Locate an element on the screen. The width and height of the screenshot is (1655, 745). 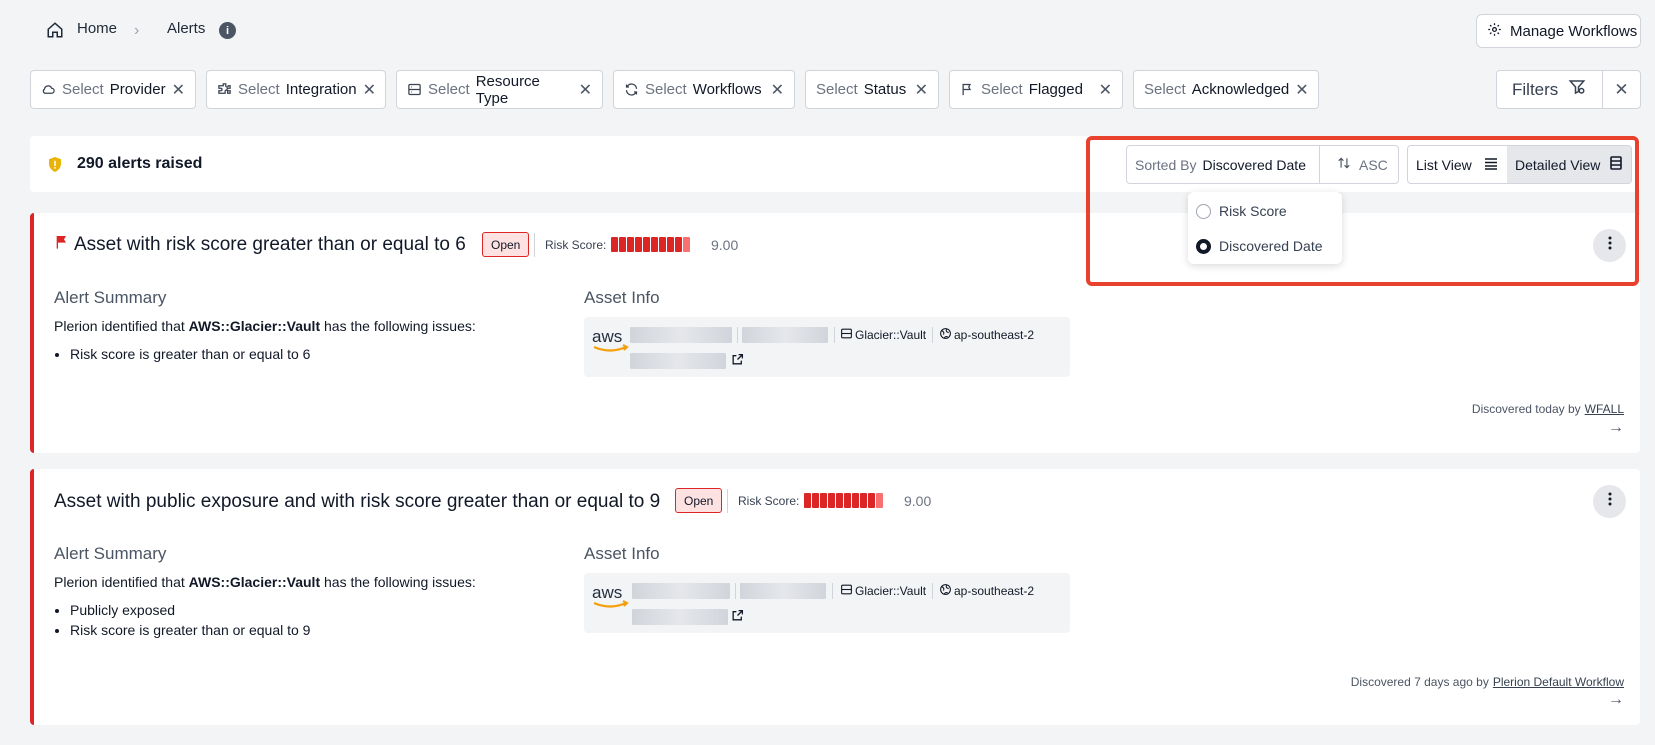
svg-text: aws is located at coordinates (607, 592).